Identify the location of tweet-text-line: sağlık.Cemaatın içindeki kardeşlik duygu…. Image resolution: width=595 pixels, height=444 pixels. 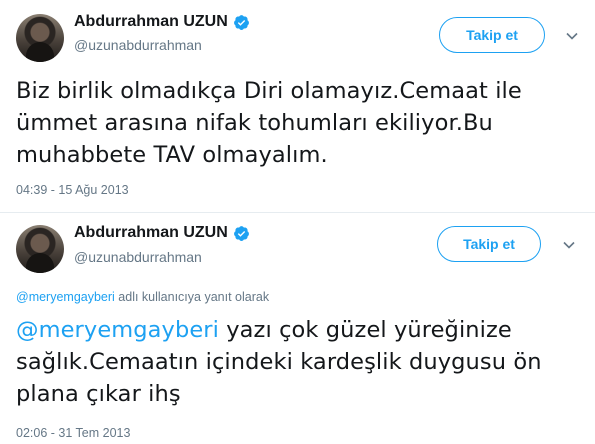
(279, 362).